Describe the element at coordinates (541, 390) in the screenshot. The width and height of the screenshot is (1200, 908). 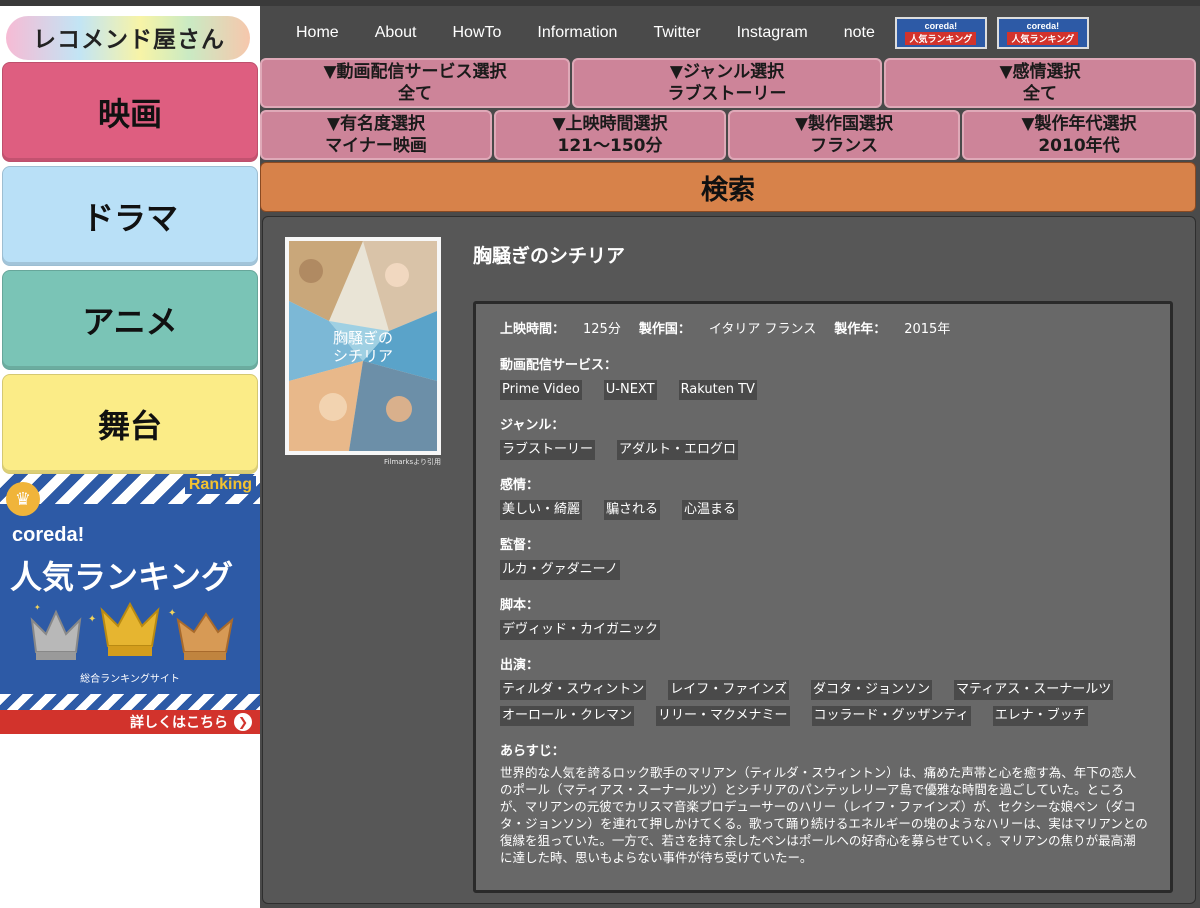
I see `streaming-tag: Prime Video` at that location.